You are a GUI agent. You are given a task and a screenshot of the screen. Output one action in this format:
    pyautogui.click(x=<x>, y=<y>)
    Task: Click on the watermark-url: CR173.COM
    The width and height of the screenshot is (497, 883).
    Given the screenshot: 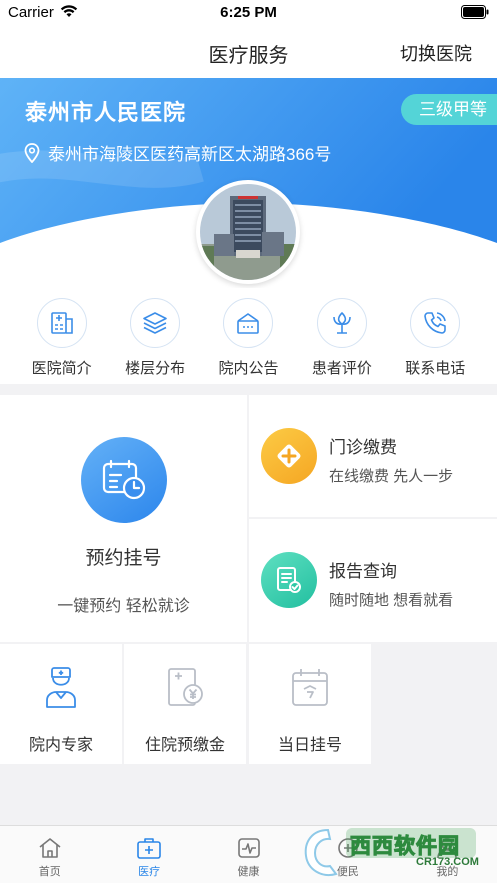 What is the action you would take?
    pyautogui.click(x=447, y=862)
    